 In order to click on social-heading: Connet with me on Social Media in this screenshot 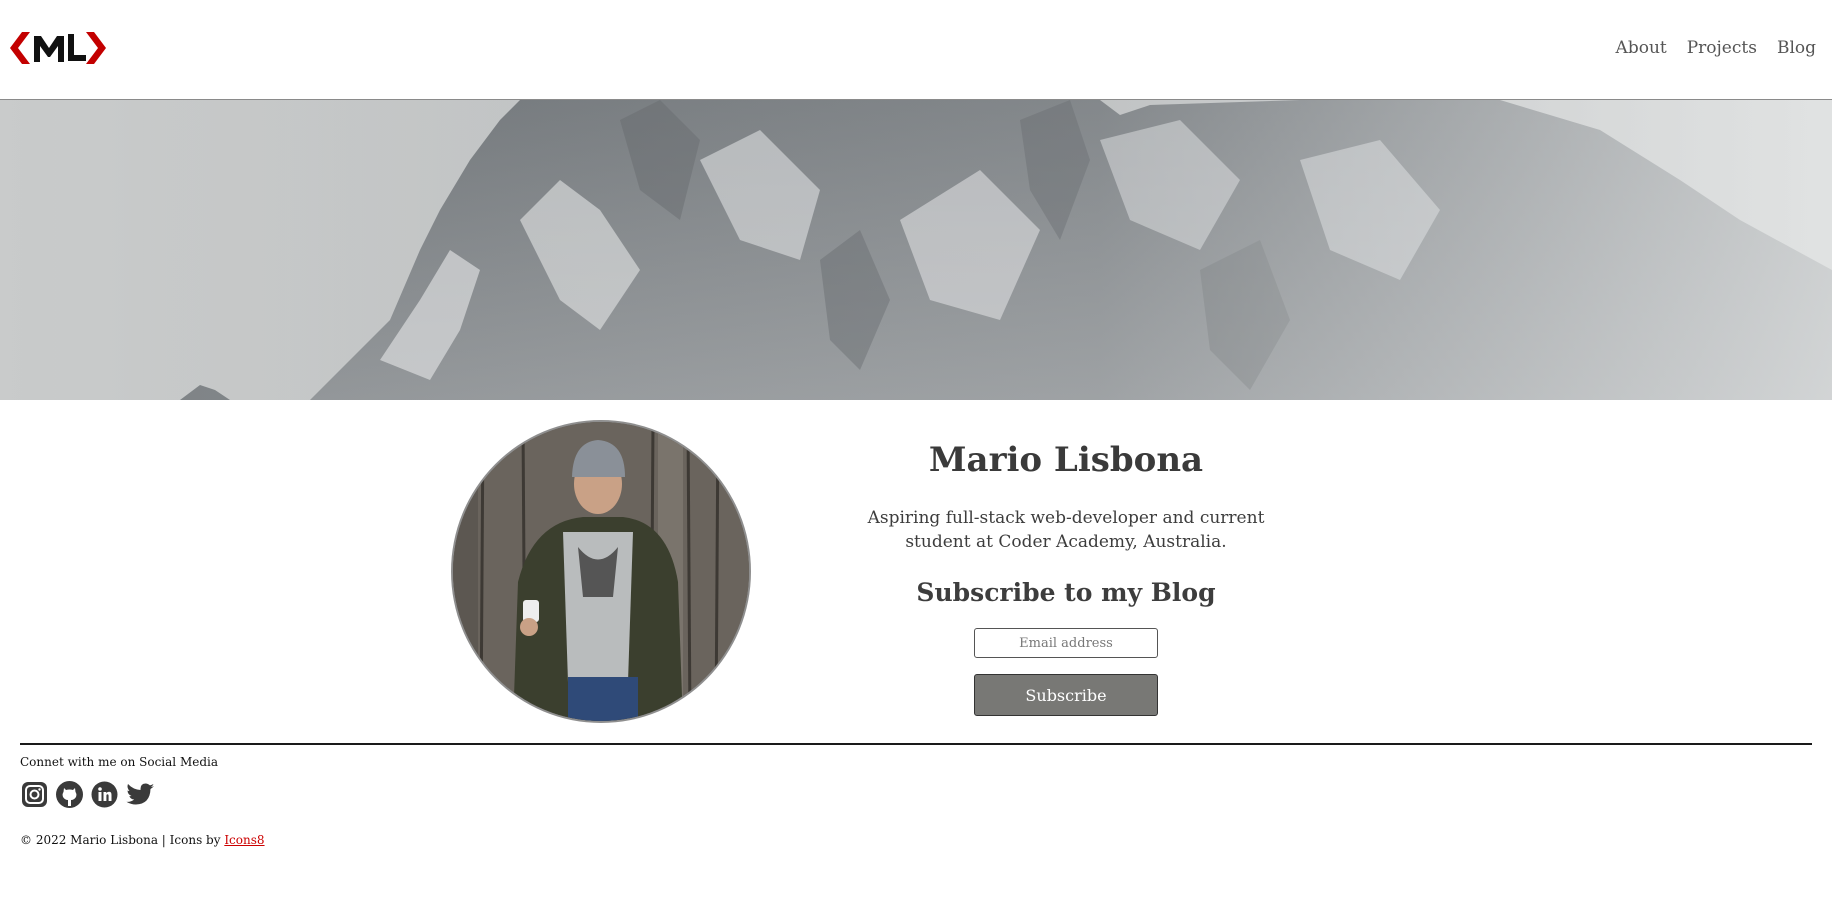, I will do `click(119, 762)`.